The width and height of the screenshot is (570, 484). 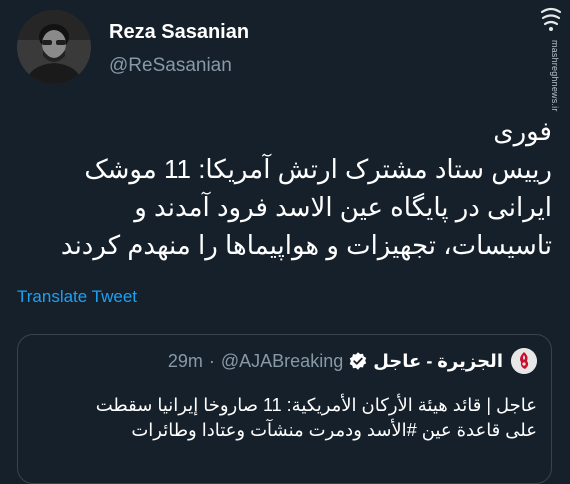 I want to click on quoted-author-handle: @AJABreaking, so click(x=282, y=361).